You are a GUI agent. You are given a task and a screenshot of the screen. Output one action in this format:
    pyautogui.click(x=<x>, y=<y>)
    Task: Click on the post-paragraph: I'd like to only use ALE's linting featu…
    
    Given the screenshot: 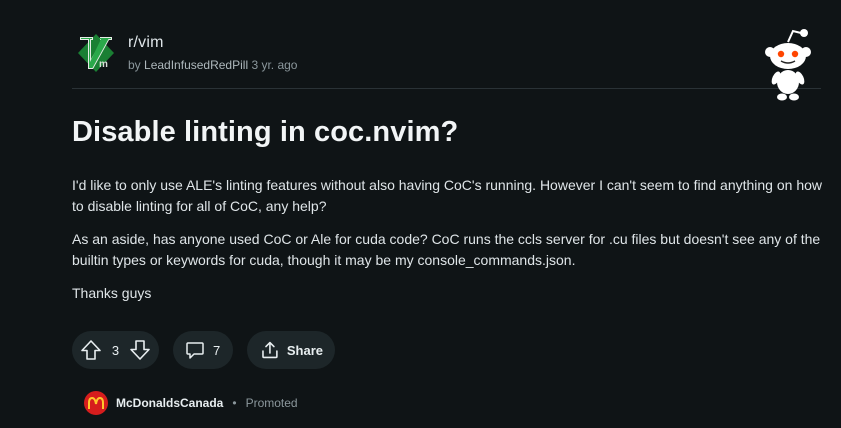 What is the action you would take?
    pyautogui.click(x=447, y=195)
    